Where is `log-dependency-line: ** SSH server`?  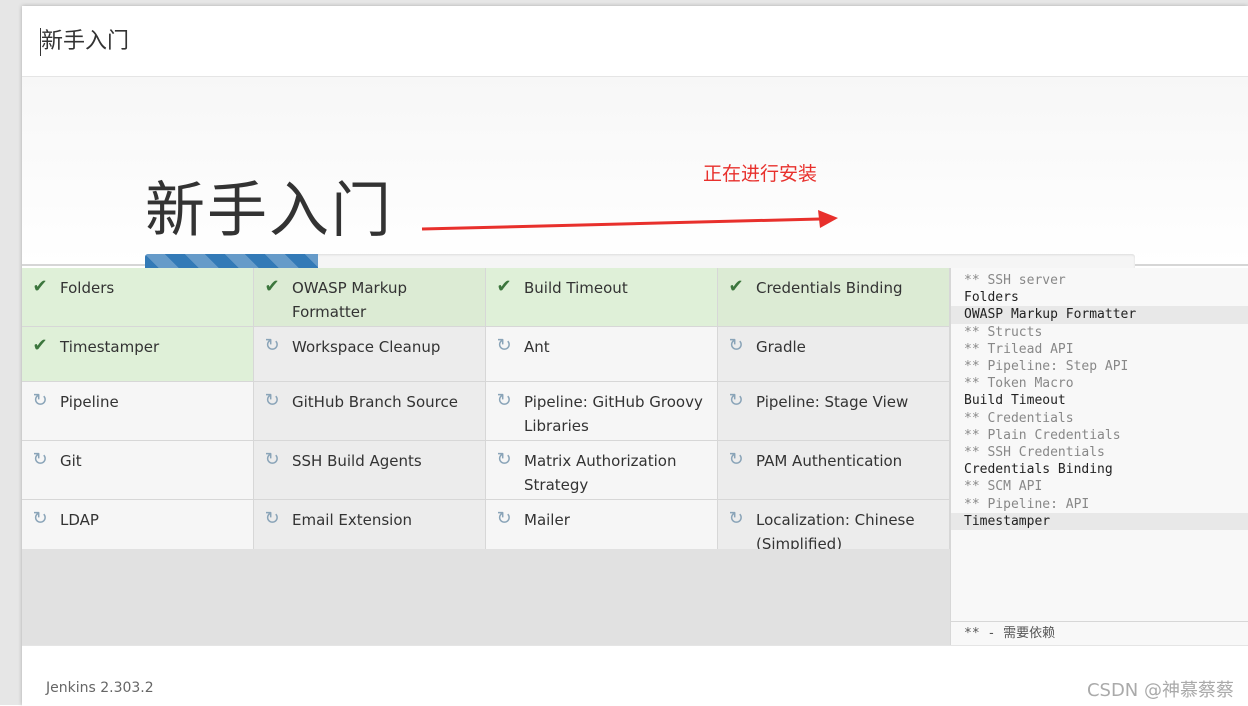
log-dependency-line: ** SSH server is located at coordinates (1015, 280).